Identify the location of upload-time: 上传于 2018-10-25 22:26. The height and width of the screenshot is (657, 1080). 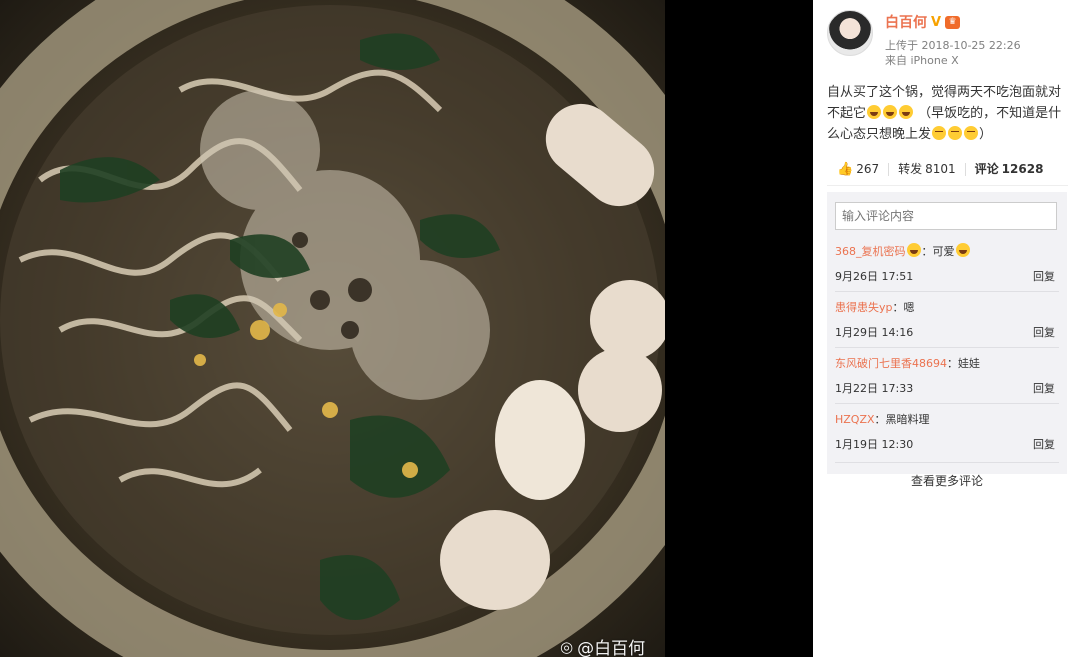
(953, 45).